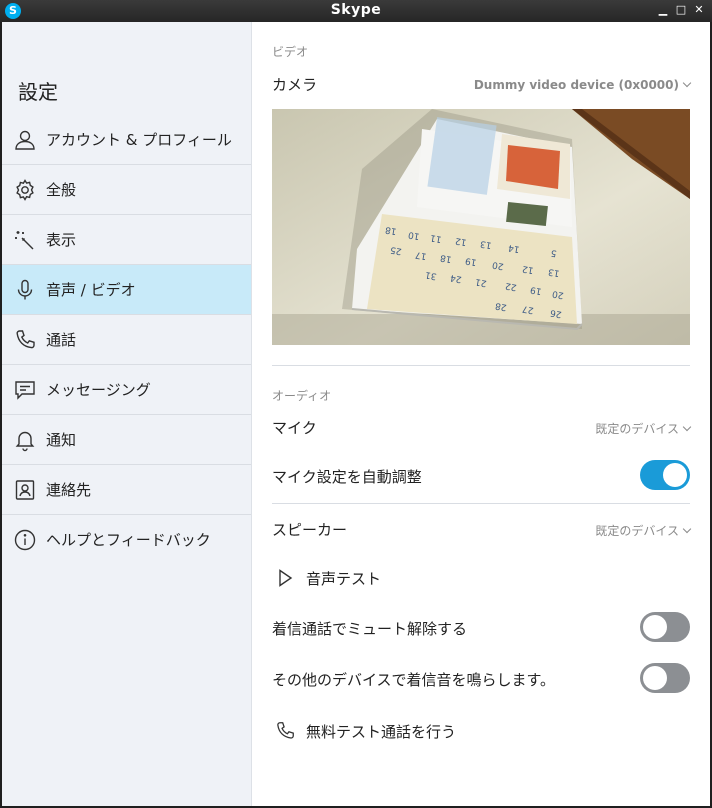 Image resolution: width=712 pixels, height=808 pixels. I want to click on microphone-select: 既定のデバイス, so click(643, 428).